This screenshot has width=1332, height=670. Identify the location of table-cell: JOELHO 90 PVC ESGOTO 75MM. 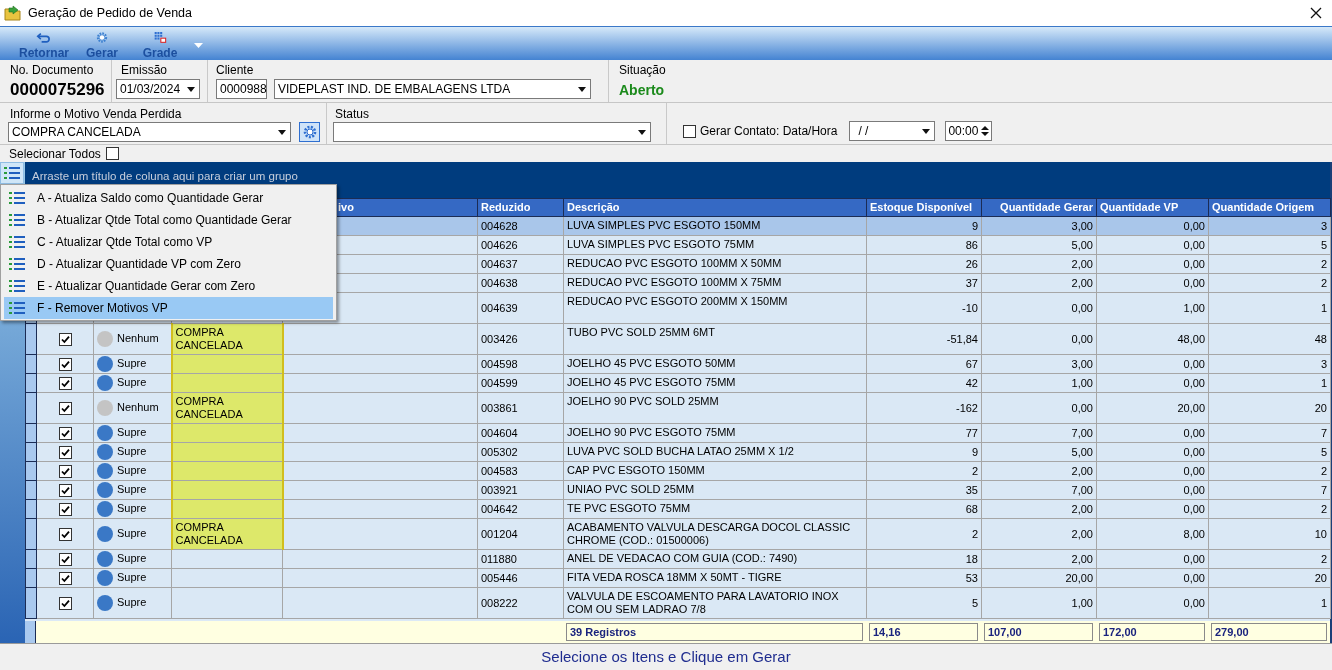
(715, 433).